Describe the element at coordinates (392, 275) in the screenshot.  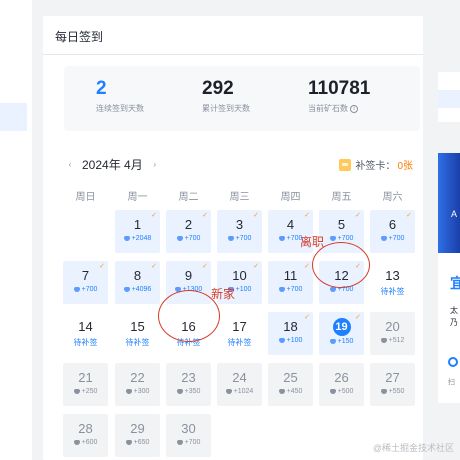
I see `day-number: 13` at that location.